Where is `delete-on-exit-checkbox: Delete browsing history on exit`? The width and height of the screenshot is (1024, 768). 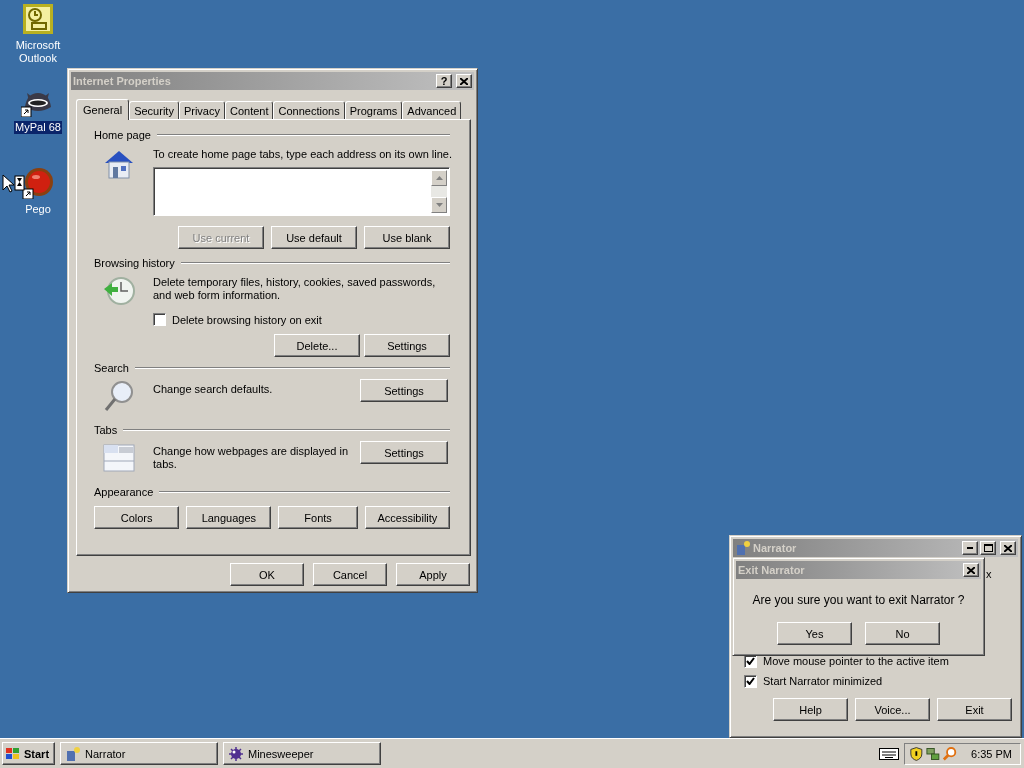
delete-on-exit-checkbox: Delete browsing history on exit is located at coordinates (298, 319).